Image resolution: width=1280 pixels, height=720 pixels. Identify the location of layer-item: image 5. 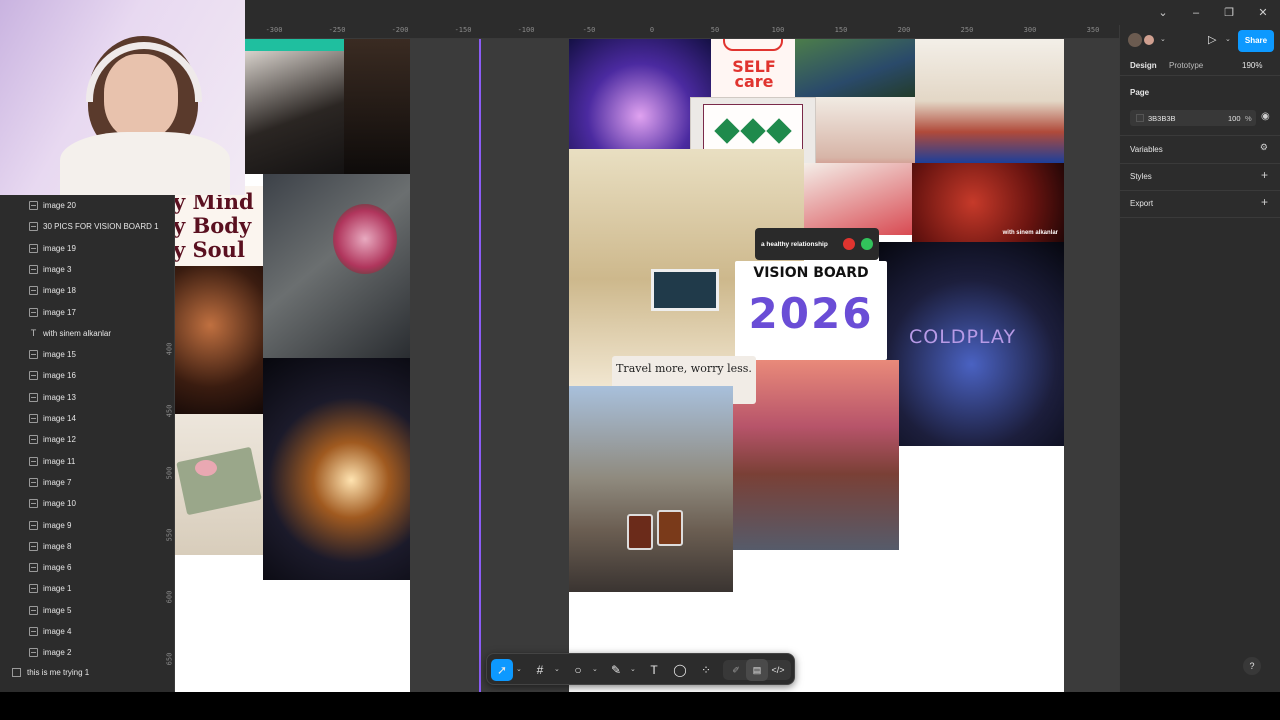
(80, 610).